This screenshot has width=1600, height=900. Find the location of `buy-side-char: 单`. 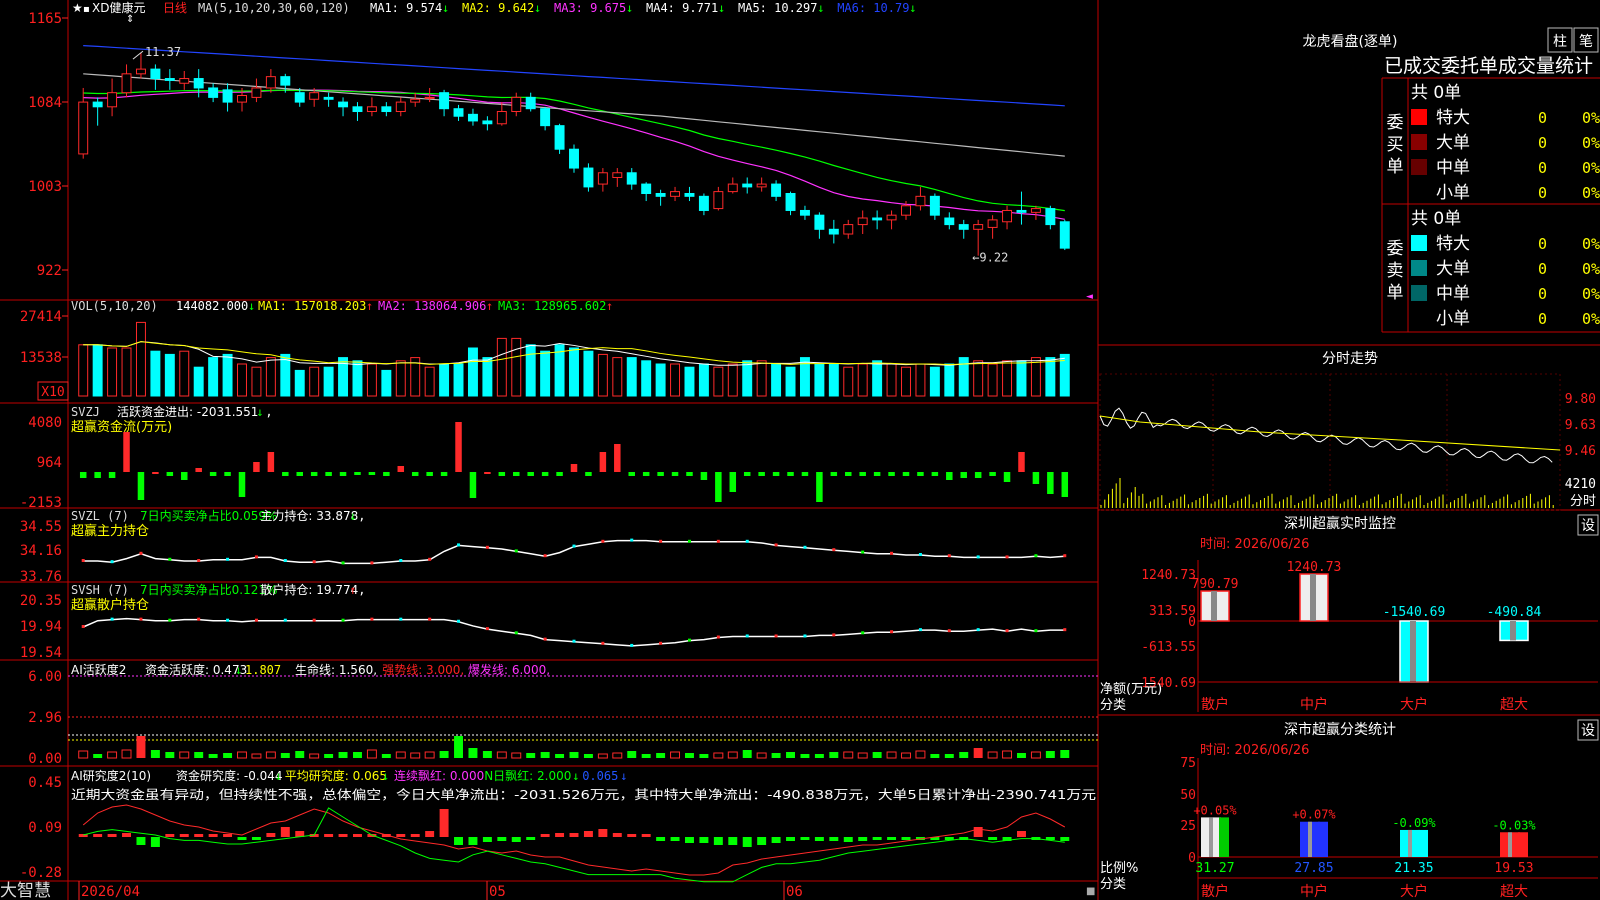

buy-side-char: 单 is located at coordinates (1395, 167).